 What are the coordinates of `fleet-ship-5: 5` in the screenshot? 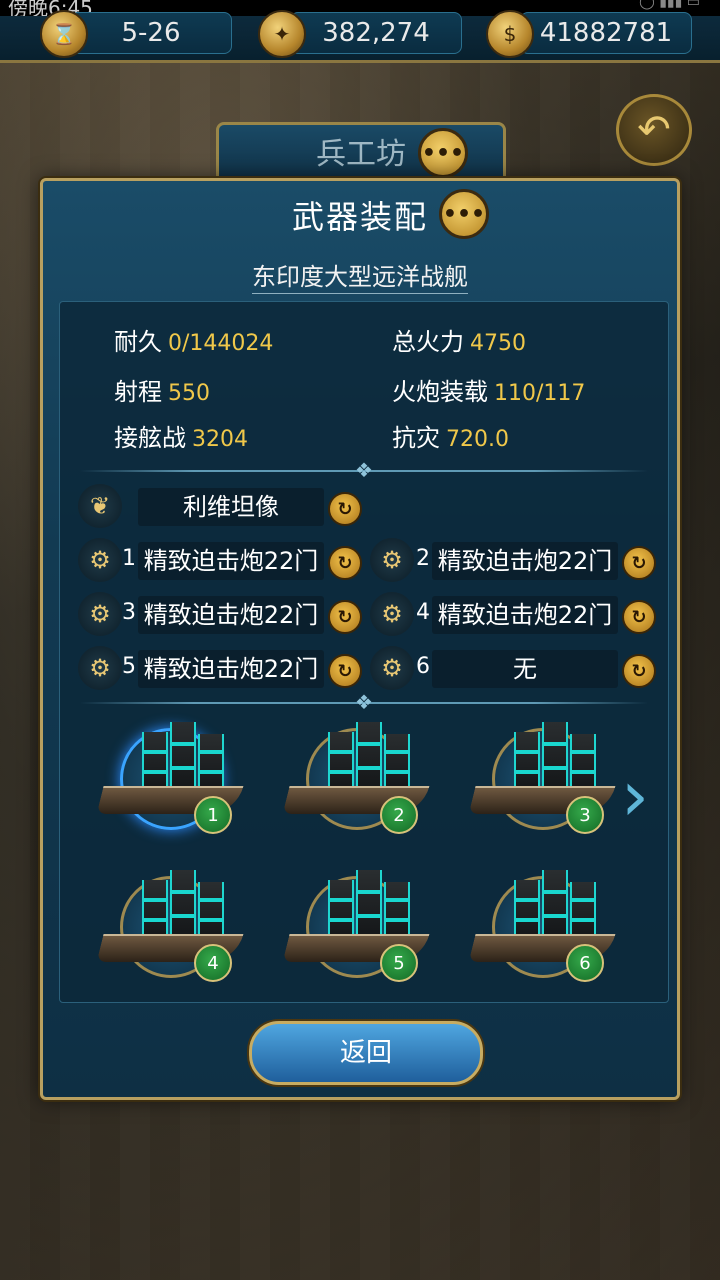 It's located at (355, 928).